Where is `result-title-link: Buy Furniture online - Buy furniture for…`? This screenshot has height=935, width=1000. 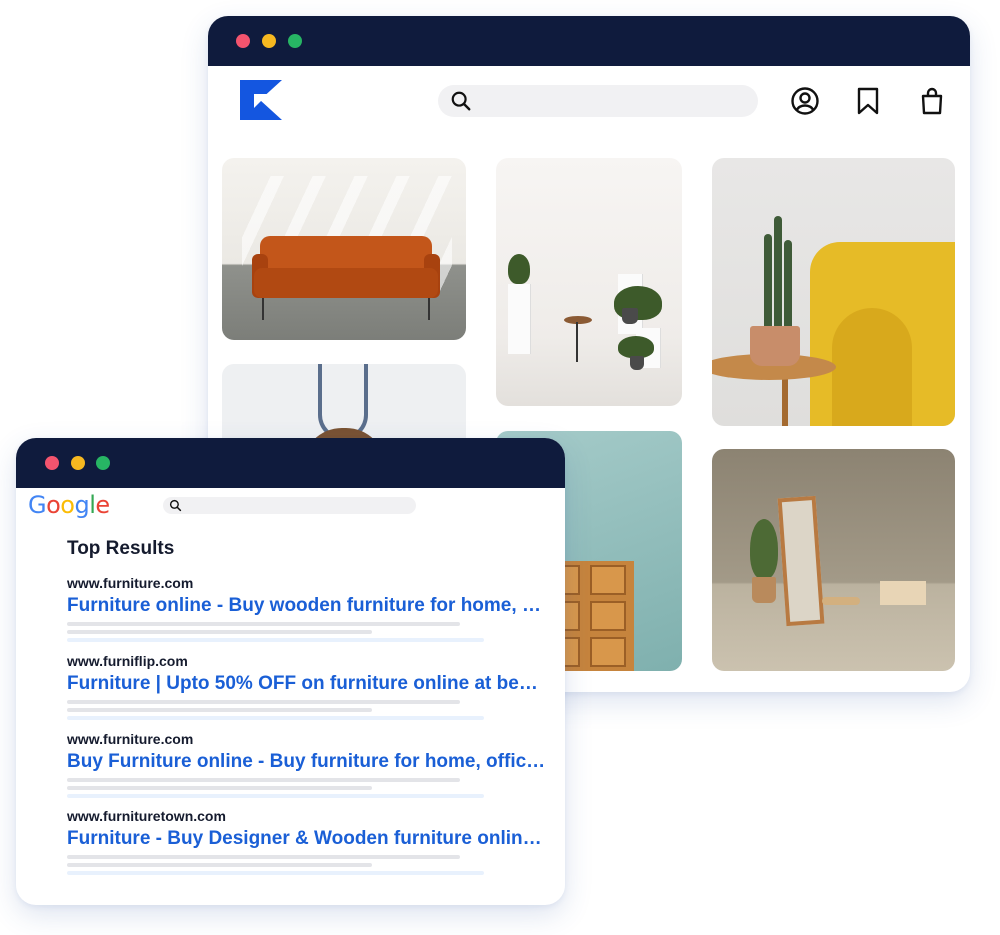
result-title-link: Buy Furniture online - Buy furniture for… is located at coordinates (307, 762).